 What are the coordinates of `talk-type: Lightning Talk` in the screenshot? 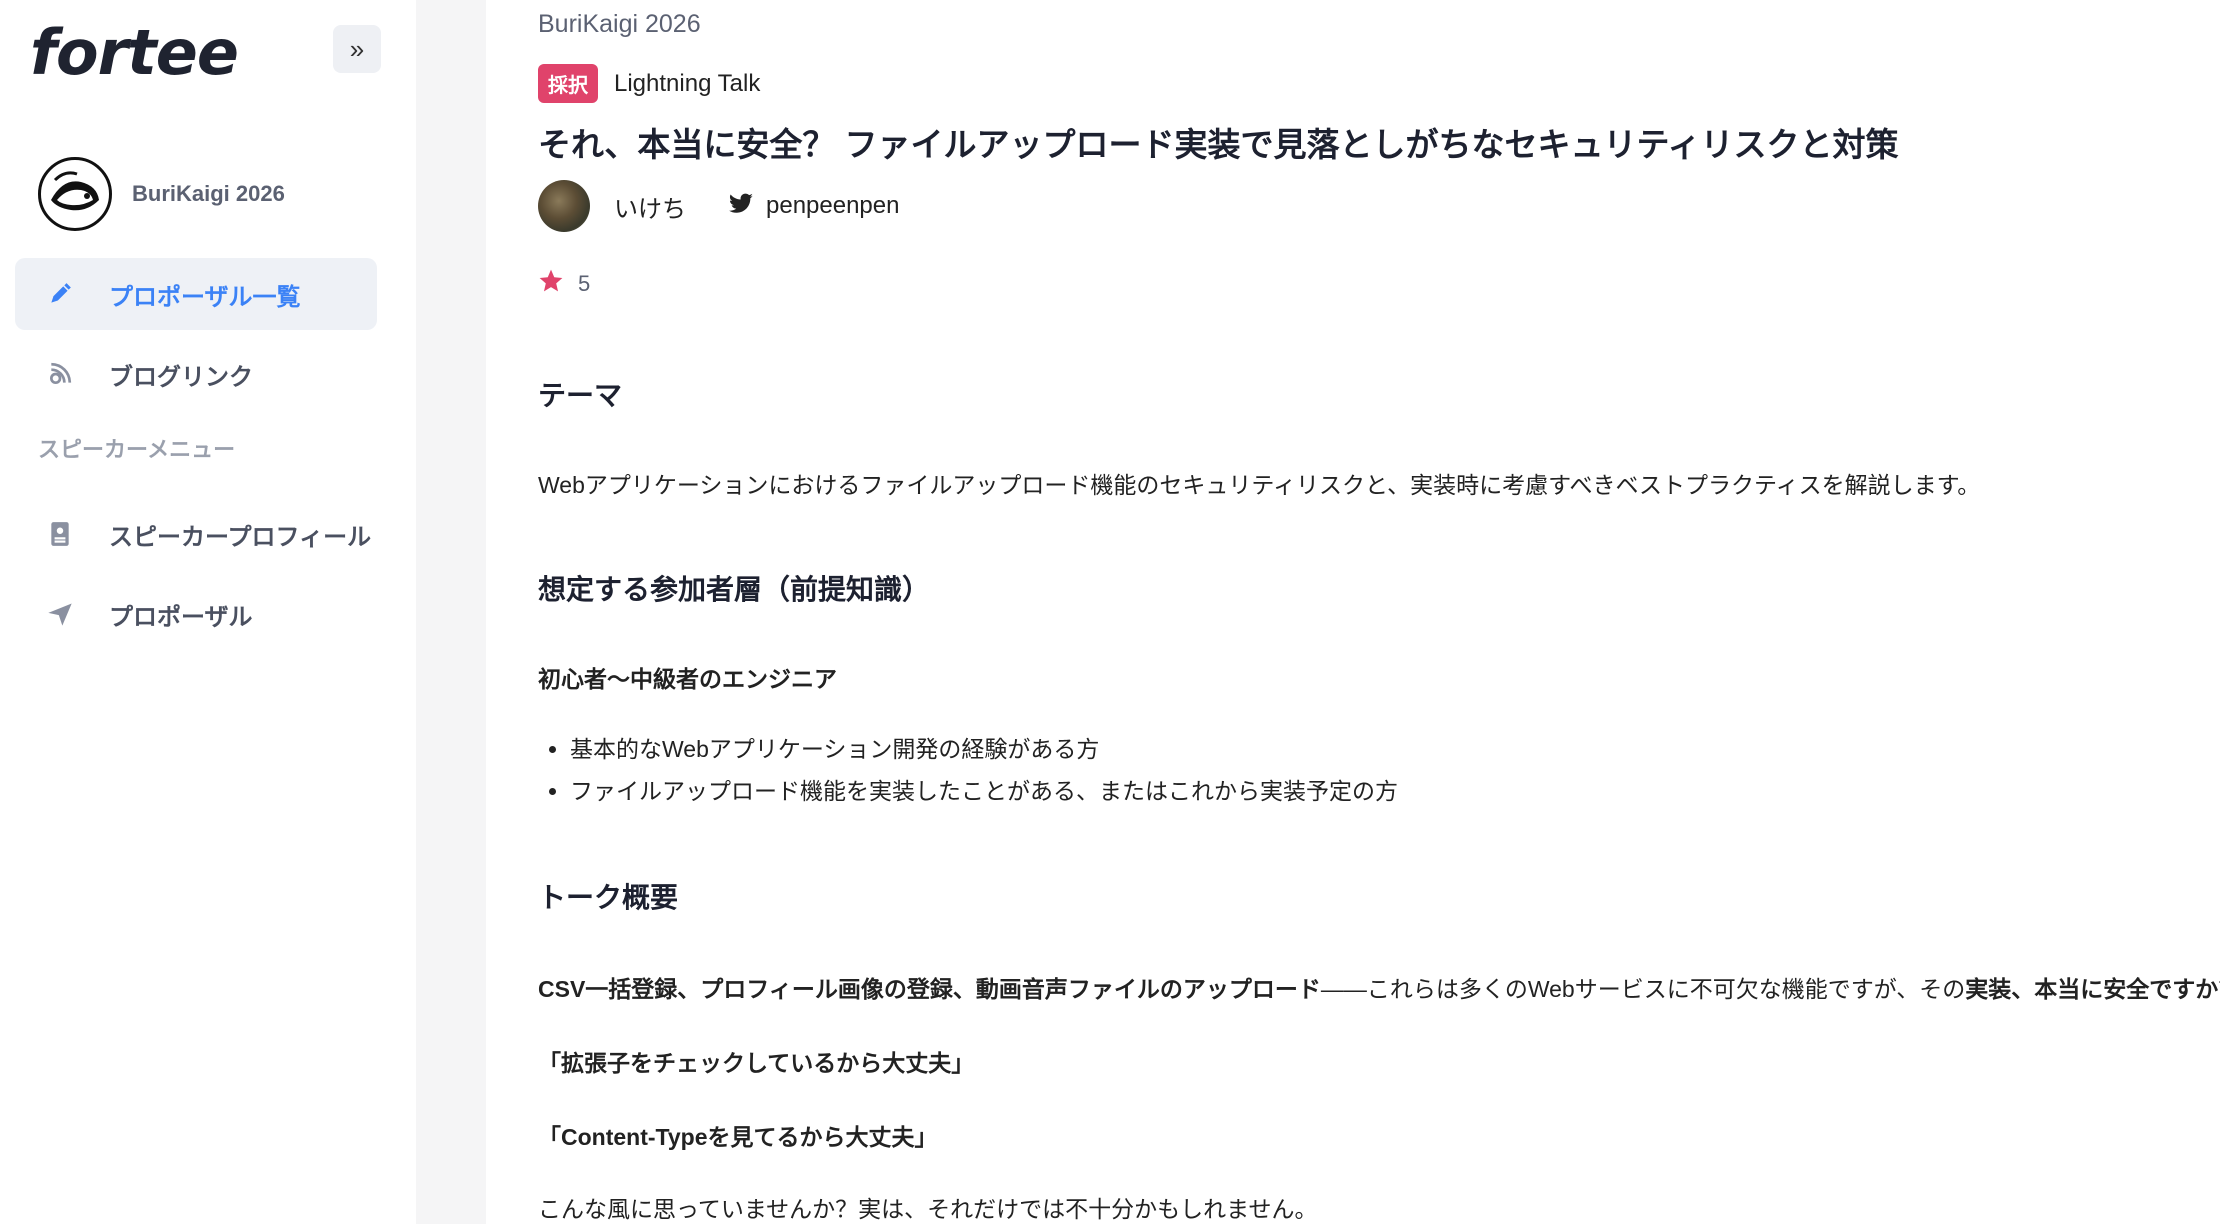 It's located at (687, 83).